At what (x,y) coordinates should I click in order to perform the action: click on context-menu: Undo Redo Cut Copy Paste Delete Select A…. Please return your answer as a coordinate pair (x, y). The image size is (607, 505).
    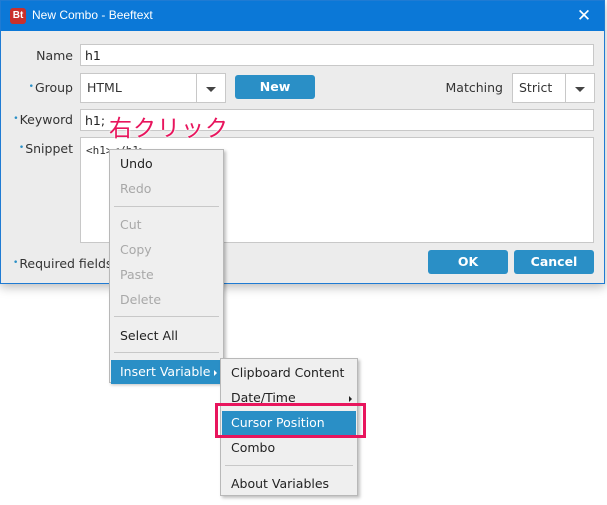
    Looking at the image, I should click on (166, 266).